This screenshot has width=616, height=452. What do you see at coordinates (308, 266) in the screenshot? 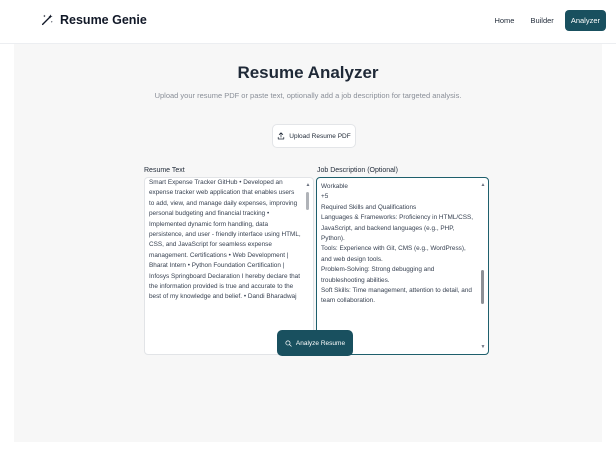
I see `resume-scrollbar: ▲ ▼` at bounding box center [308, 266].